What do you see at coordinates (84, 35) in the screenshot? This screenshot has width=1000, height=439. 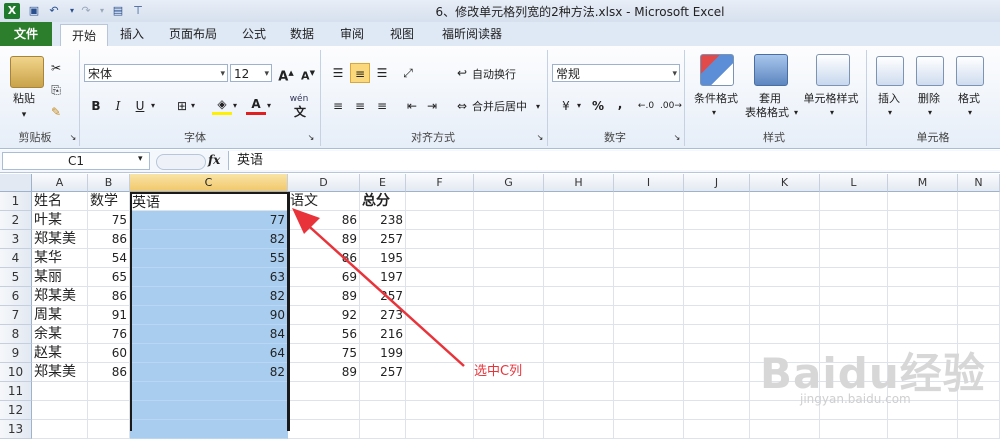 I see `tab-home: 开始` at bounding box center [84, 35].